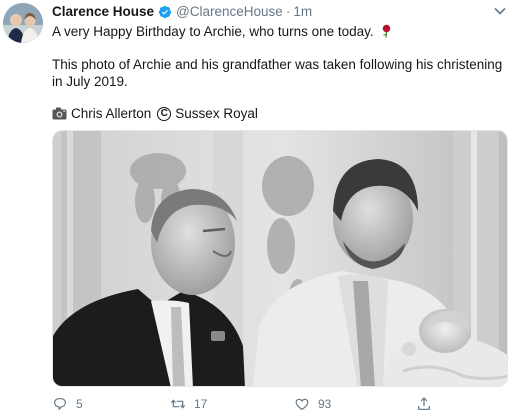 The height and width of the screenshot is (417, 517). What do you see at coordinates (165, 12) in the screenshot?
I see `verified-badge-icon` at bounding box center [165, 12].